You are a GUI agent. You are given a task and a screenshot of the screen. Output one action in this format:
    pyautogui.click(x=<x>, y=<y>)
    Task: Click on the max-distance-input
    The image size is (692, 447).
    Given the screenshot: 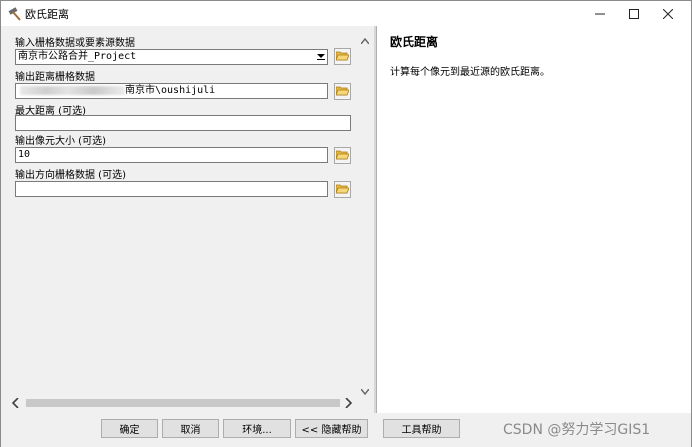 What is the action you would take?
    pyautogui.click(x=183, y=123)
    